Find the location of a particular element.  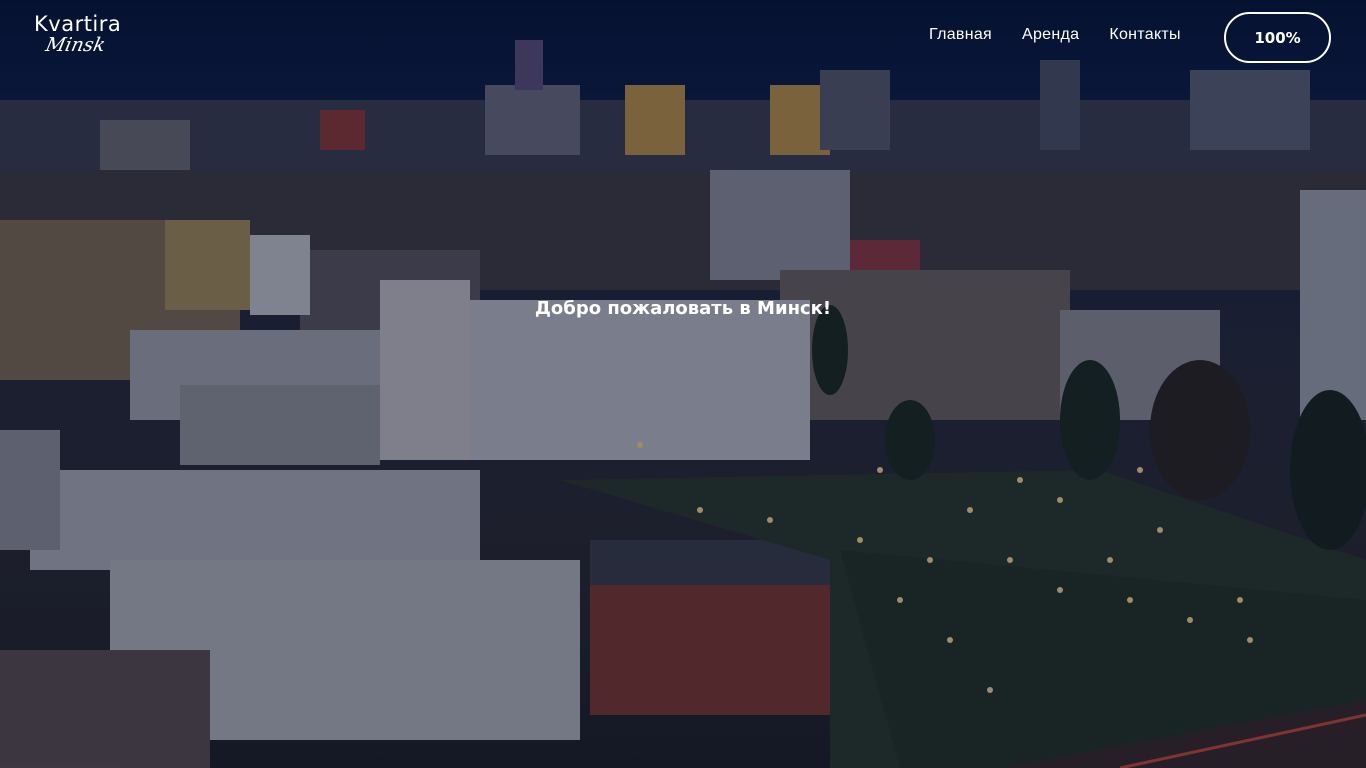

nav-rent: Аренда is located at coordinates (1050, 35).